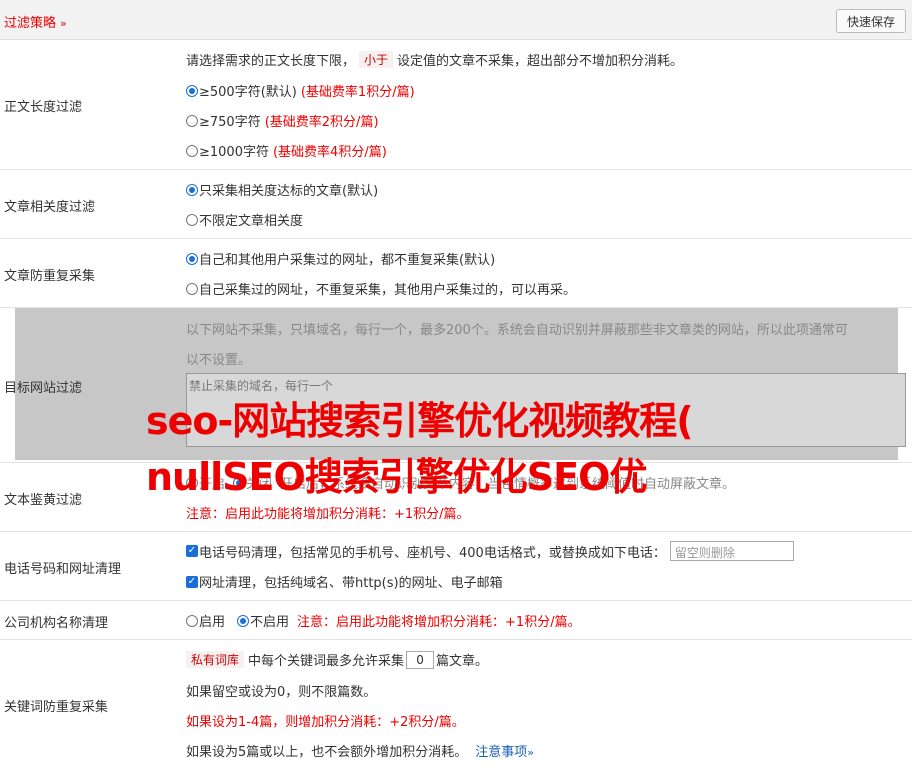  I want to click on private-lexicon-tag: 私有词库, so click(215, 659).